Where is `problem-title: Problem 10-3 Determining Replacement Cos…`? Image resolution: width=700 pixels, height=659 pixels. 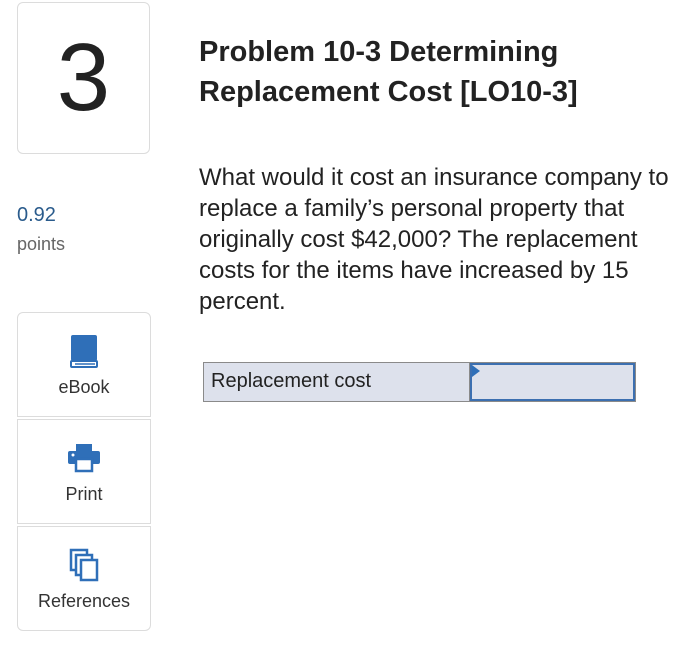 problem-title: Problem 10-3 Determining Replacement Cos… is located at coordinates (388, 72).